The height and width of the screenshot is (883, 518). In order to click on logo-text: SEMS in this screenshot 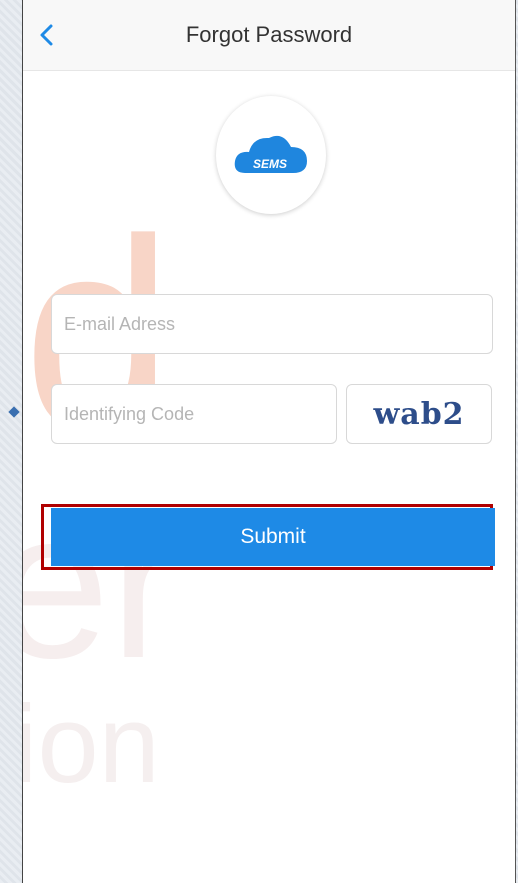, I will do `click(270, 164)`.